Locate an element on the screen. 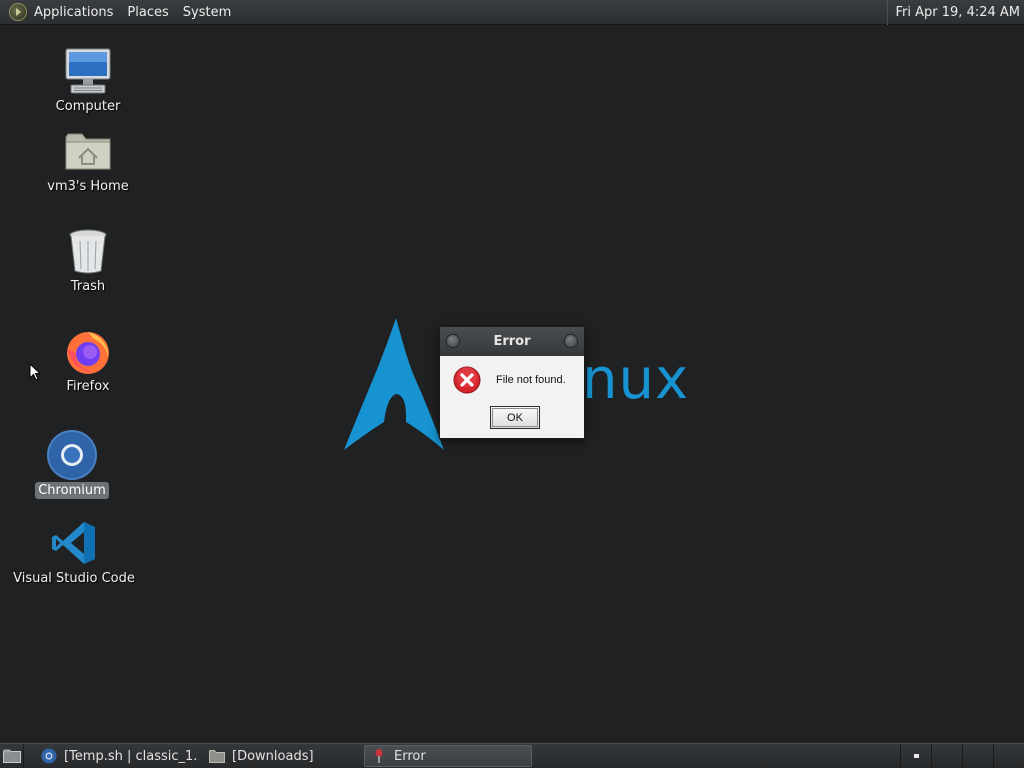 The height and width of the screenshot is (768, 1024). desktop-icon-computer: Computer is located at coordinates (88, 80).